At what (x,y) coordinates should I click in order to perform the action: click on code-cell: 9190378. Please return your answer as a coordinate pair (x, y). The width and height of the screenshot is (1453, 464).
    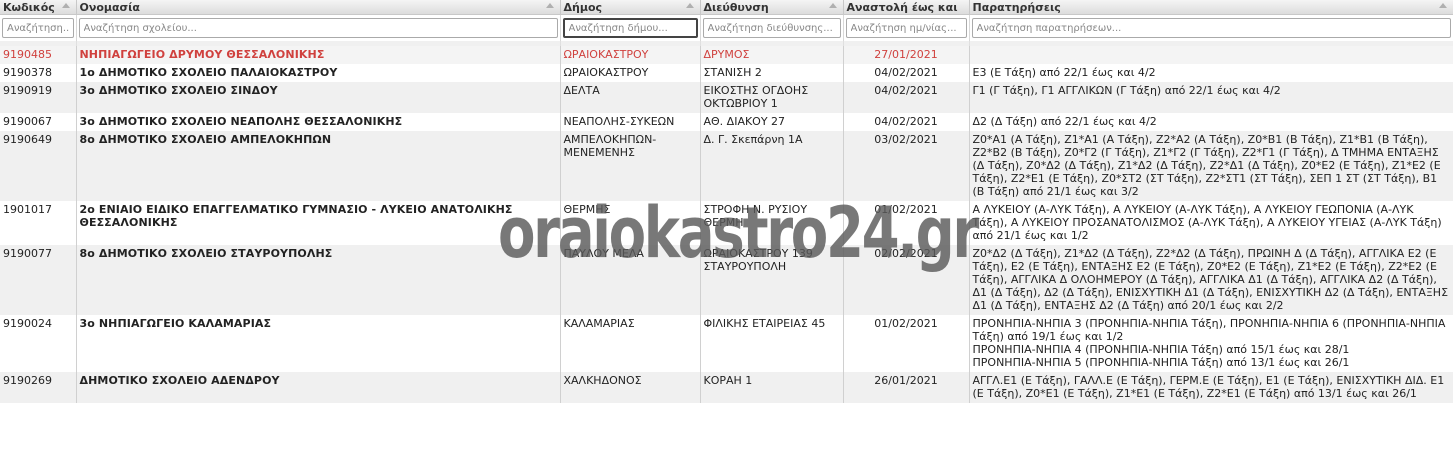
    Looking at the image, I should click on (38, 73).